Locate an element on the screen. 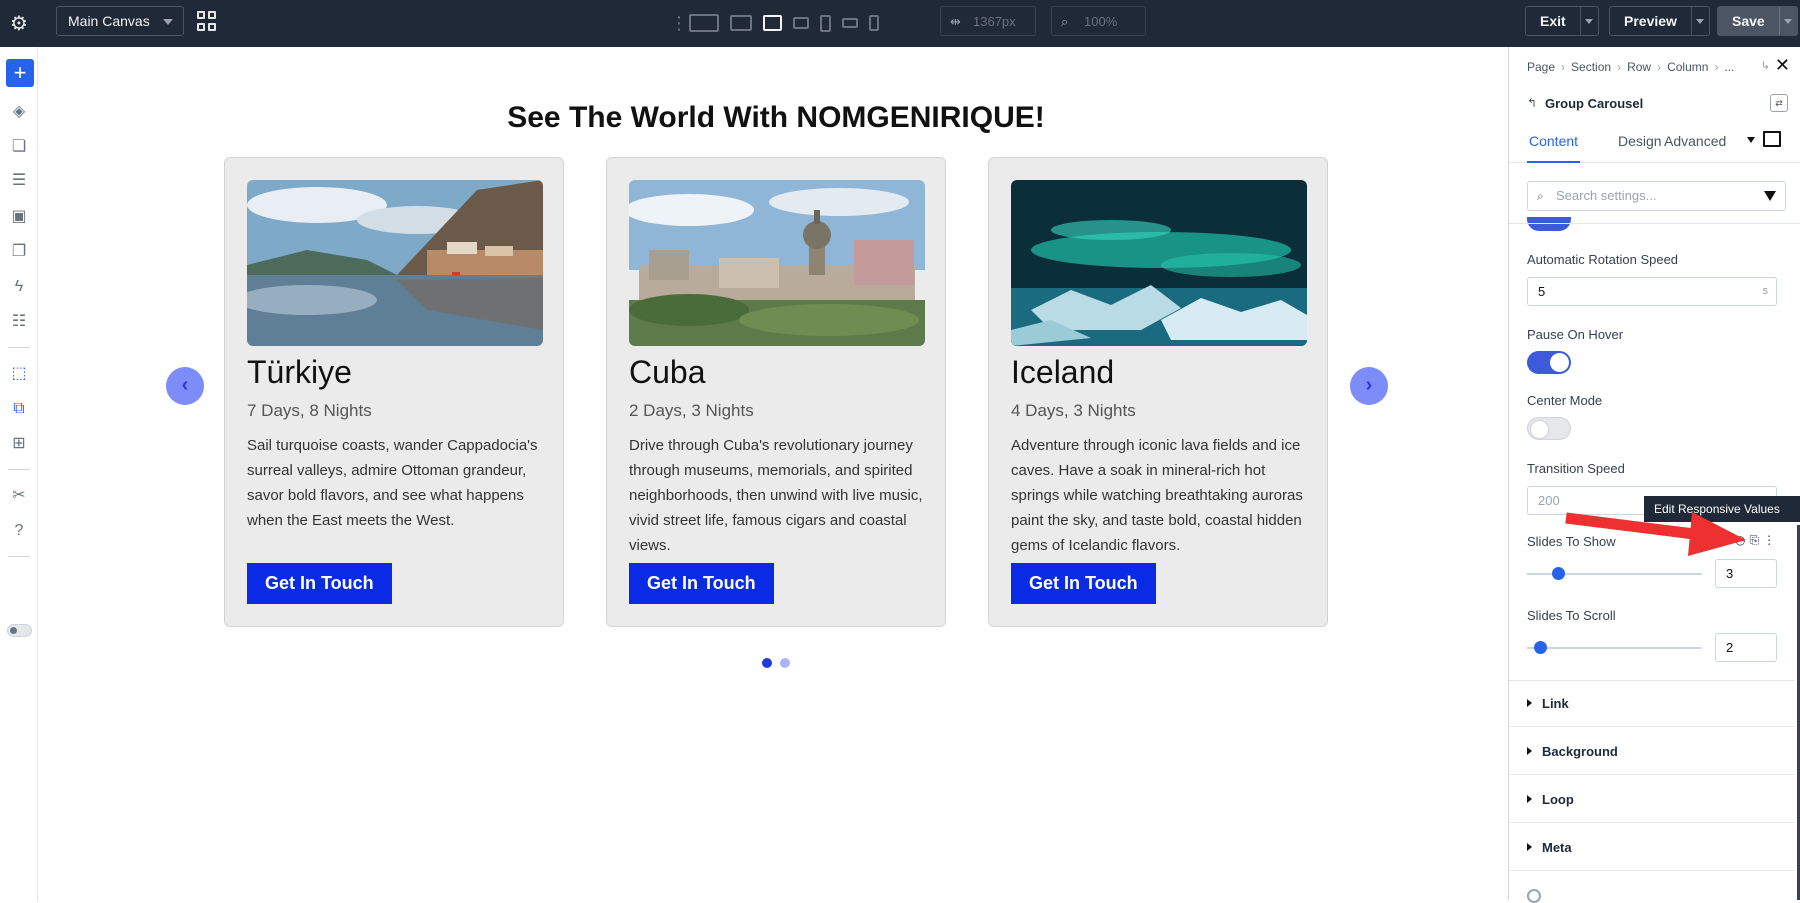  carousel-dot-active is located at coordinates (767, 663).